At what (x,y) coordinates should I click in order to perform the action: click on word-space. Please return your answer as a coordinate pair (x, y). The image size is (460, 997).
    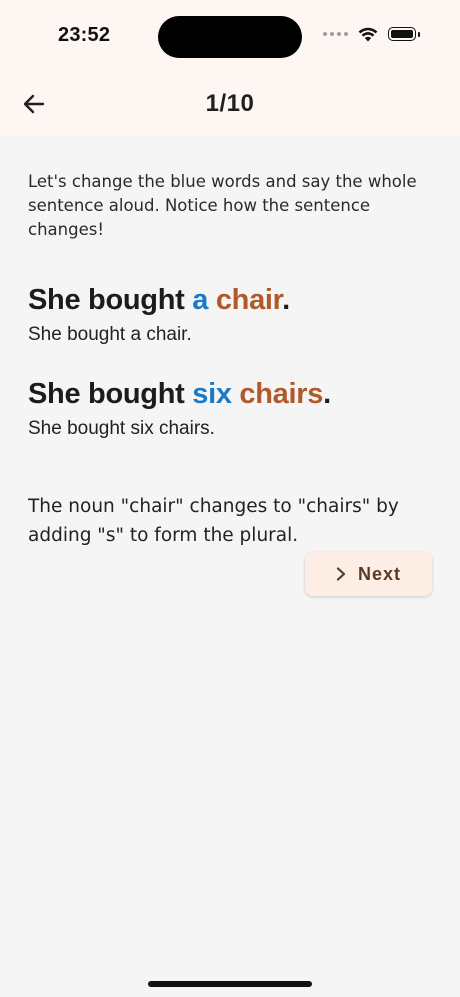
    Looking at the image, I should click on (212, 300).